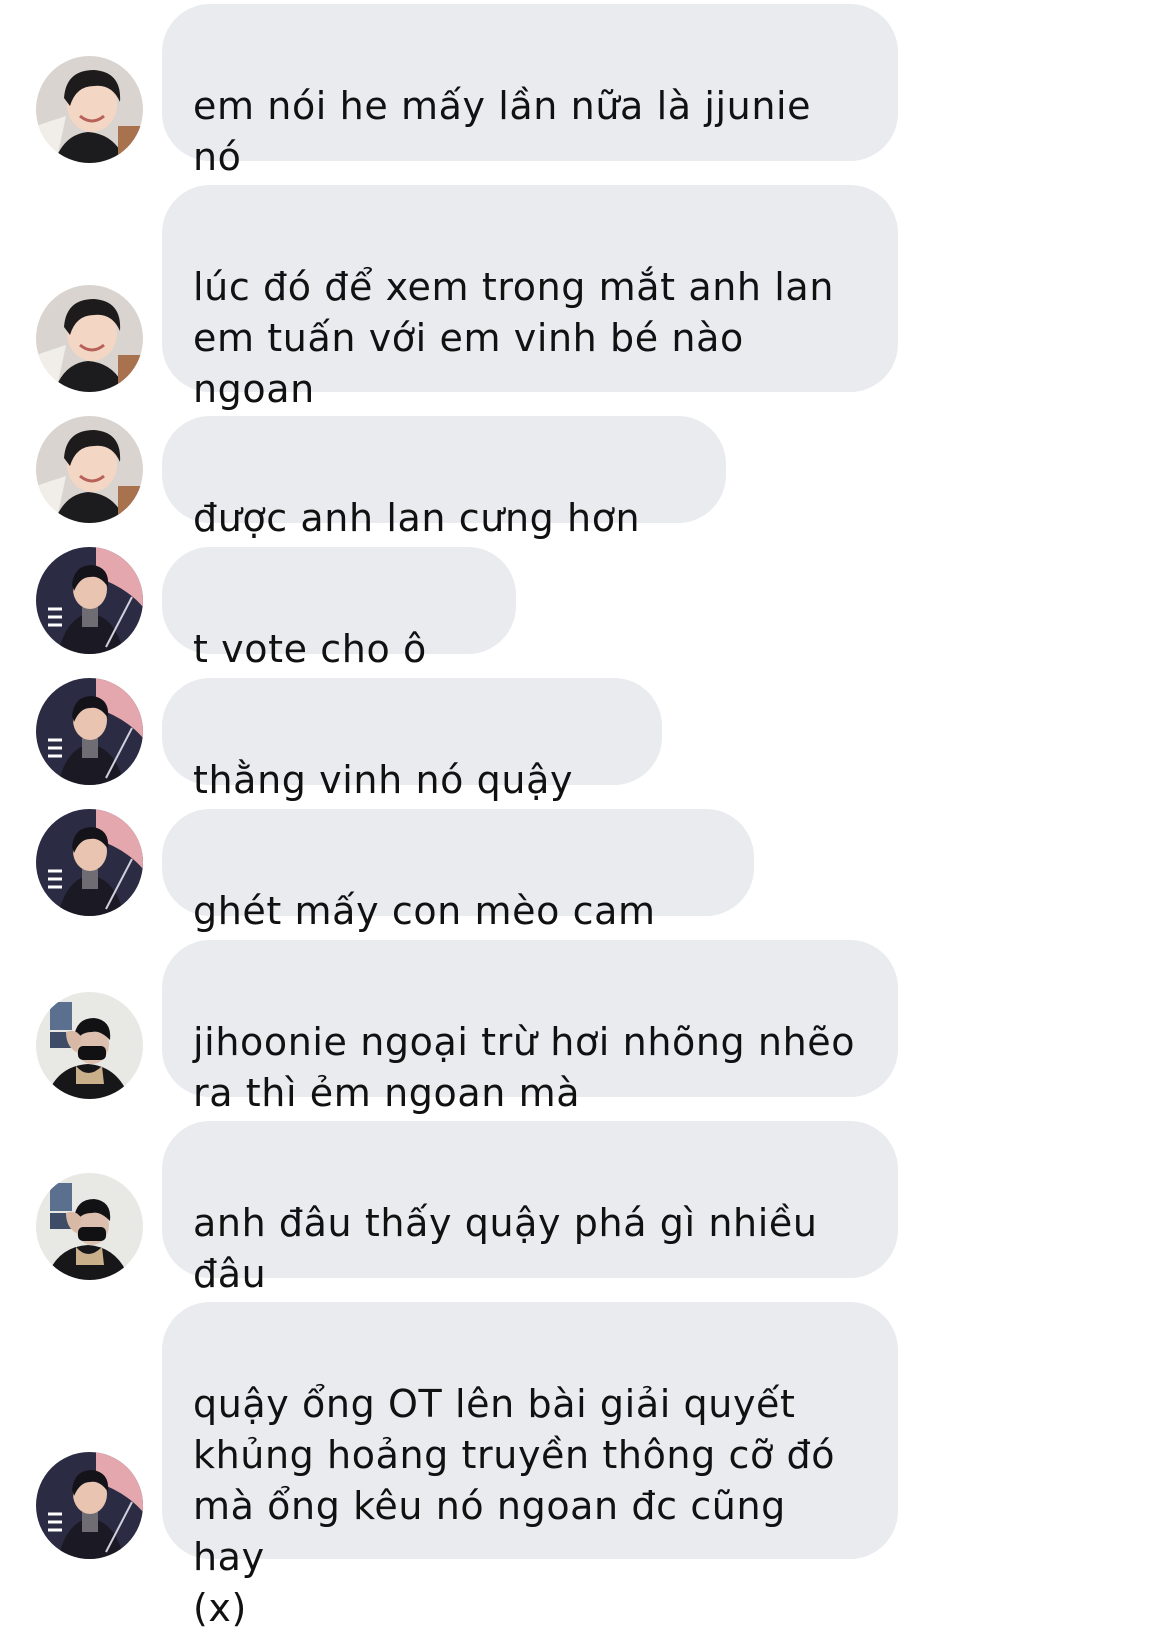 This screenshot has width=1170, height=1634. What do you see at coordinates (412, 765) in the screenshot?
I see `message-bubble: thằng vinh nó quậy lắm` at bounding box center [412, 765].